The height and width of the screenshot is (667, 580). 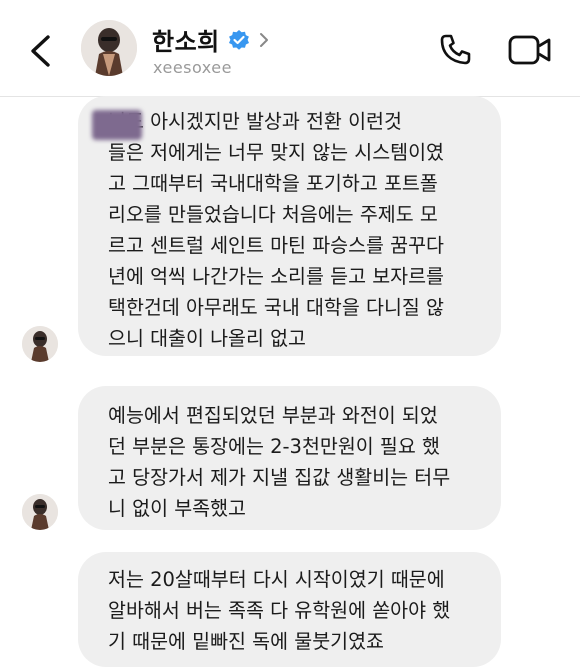 I want to click on video-camera-icon, so click(x=530, y=50).